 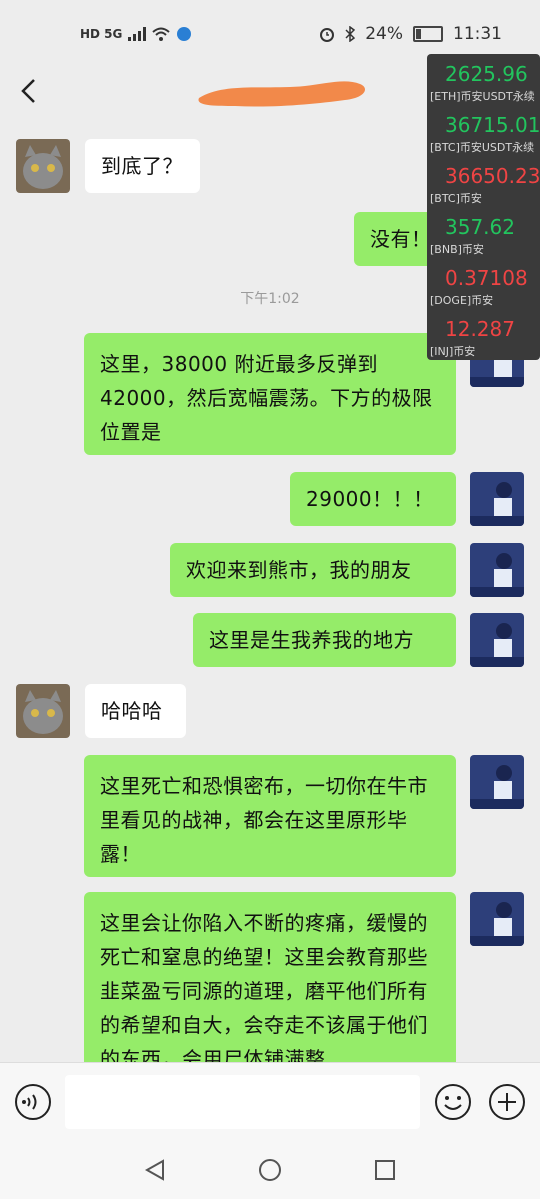 I want to click on bluetooth-icon, so click(x=350, y=34).